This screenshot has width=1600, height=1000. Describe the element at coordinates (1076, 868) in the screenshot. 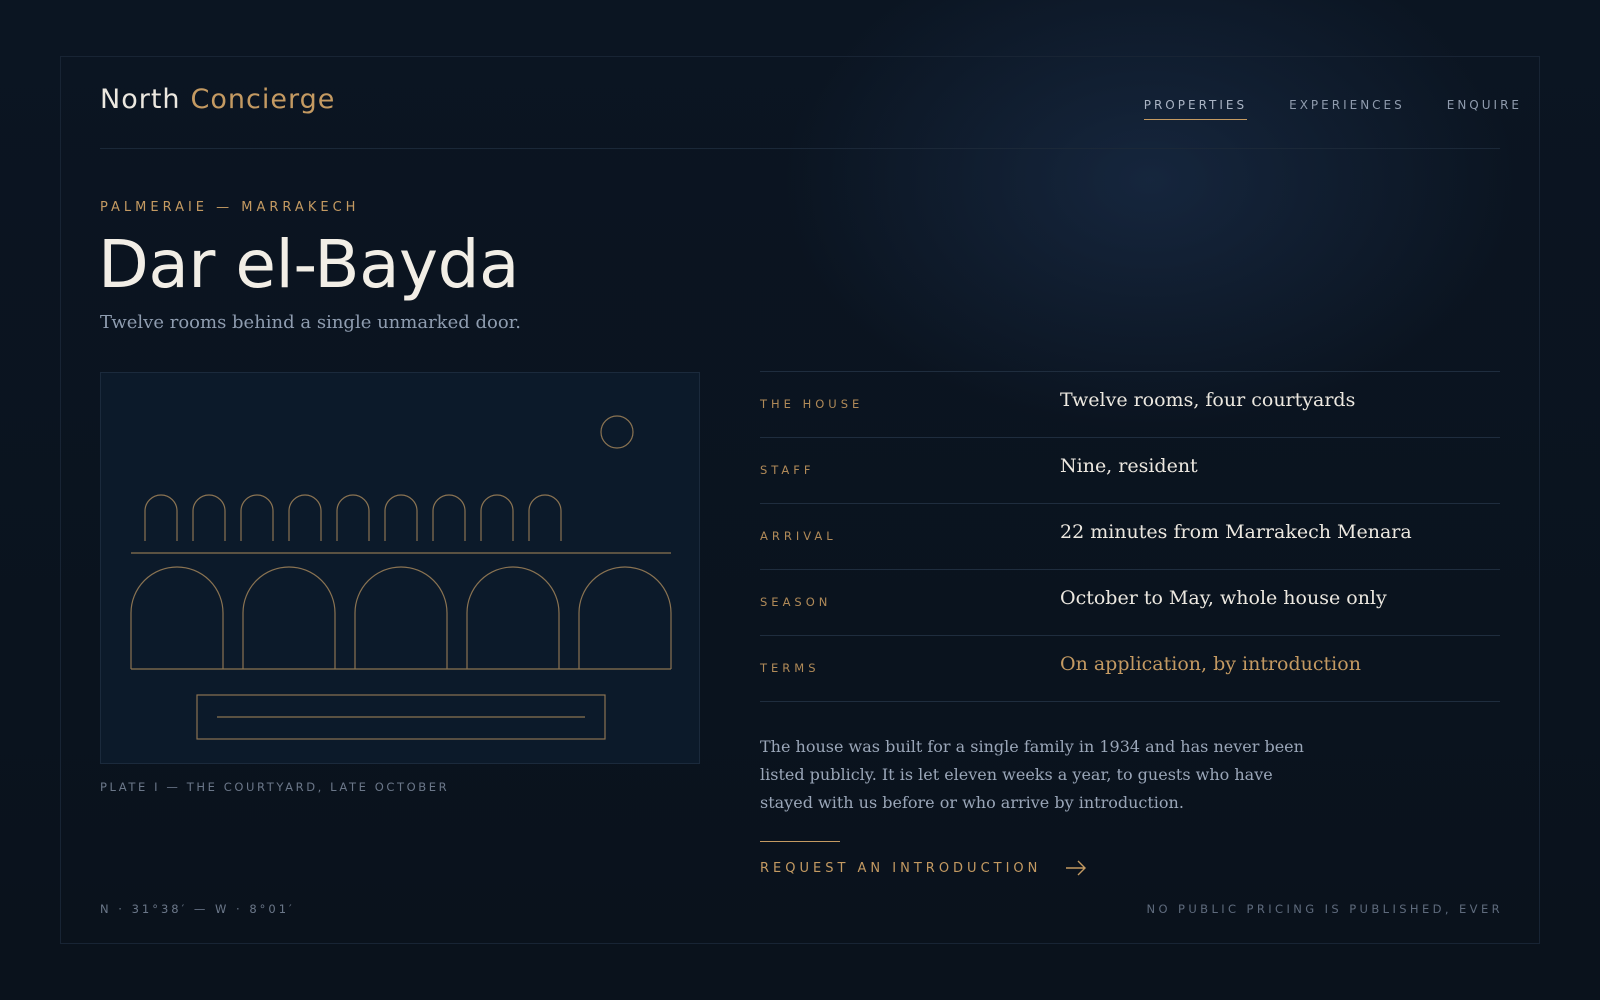

I see `arrow-right-icon` at that location.